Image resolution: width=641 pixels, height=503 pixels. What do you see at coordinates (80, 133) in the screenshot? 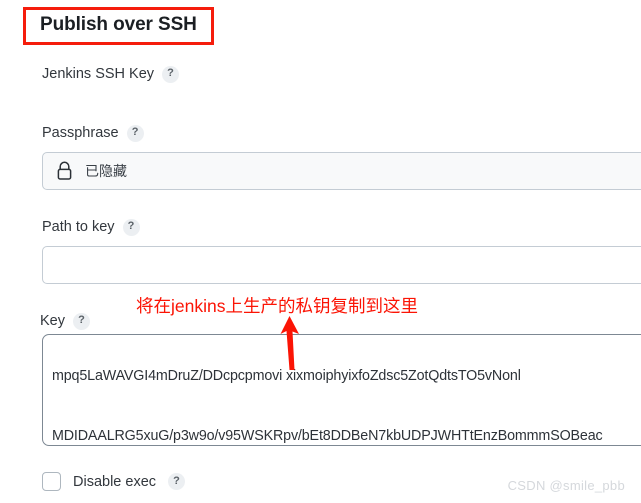
I see `passphrase-label: Passphrase` at bounding box center [80, 133].